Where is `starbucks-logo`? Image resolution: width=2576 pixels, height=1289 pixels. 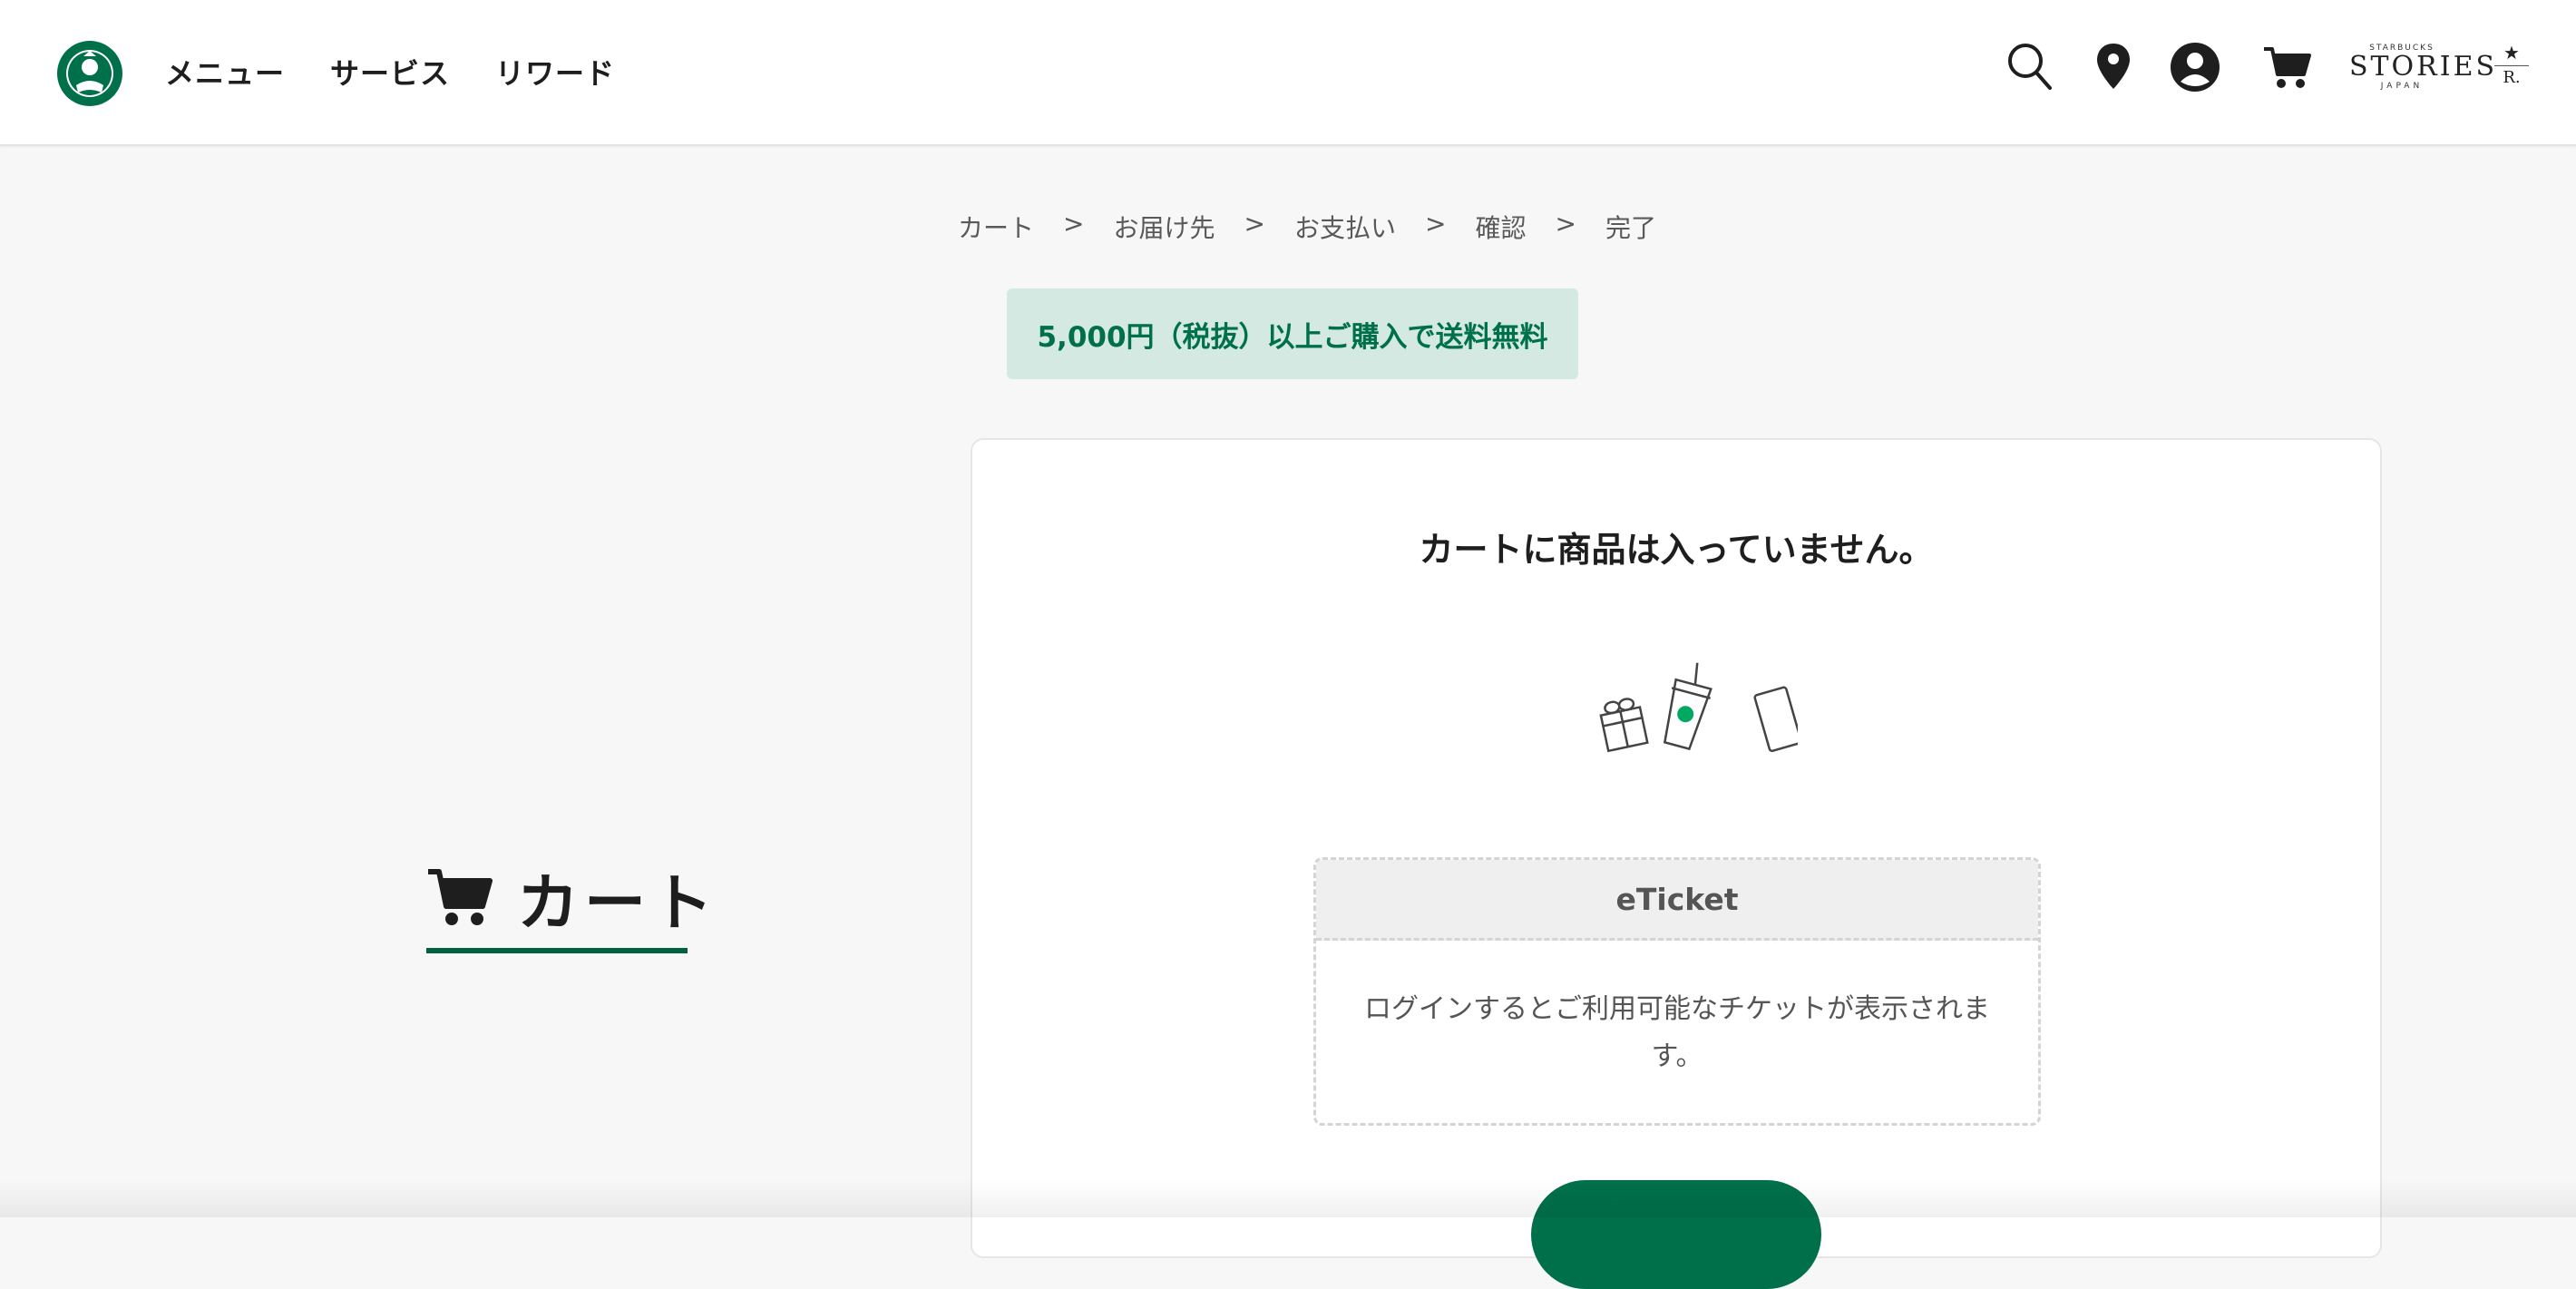
starbucks-logo is located at coordinates (89, 73).